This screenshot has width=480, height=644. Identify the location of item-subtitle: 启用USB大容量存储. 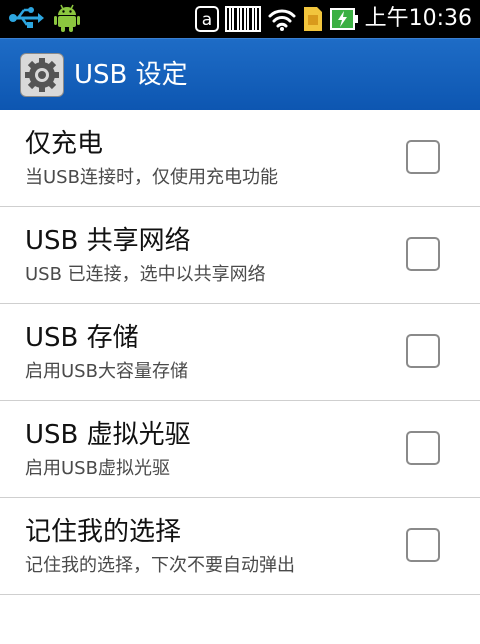
(106, 371).